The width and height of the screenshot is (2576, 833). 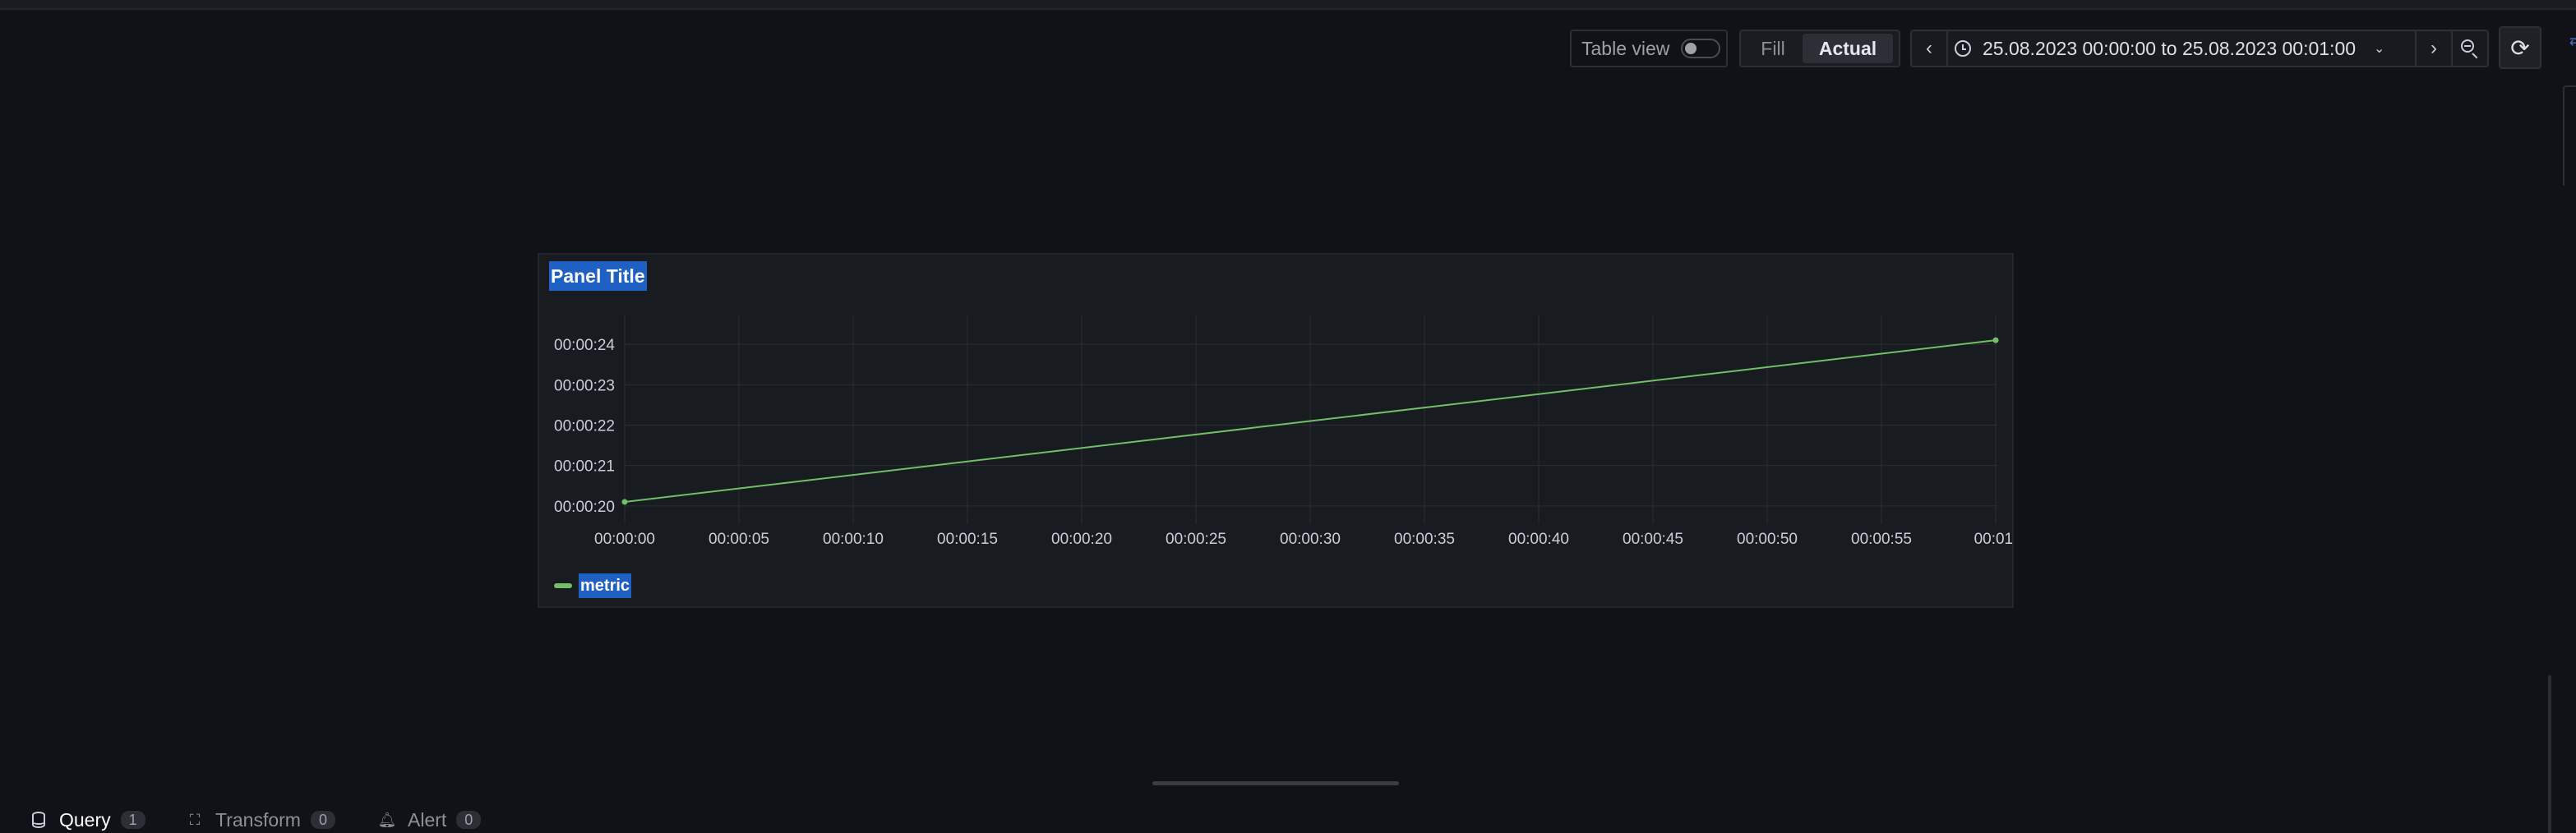 I want to click on y-tick-label: 00:00:20, so click(x=585, y=507).